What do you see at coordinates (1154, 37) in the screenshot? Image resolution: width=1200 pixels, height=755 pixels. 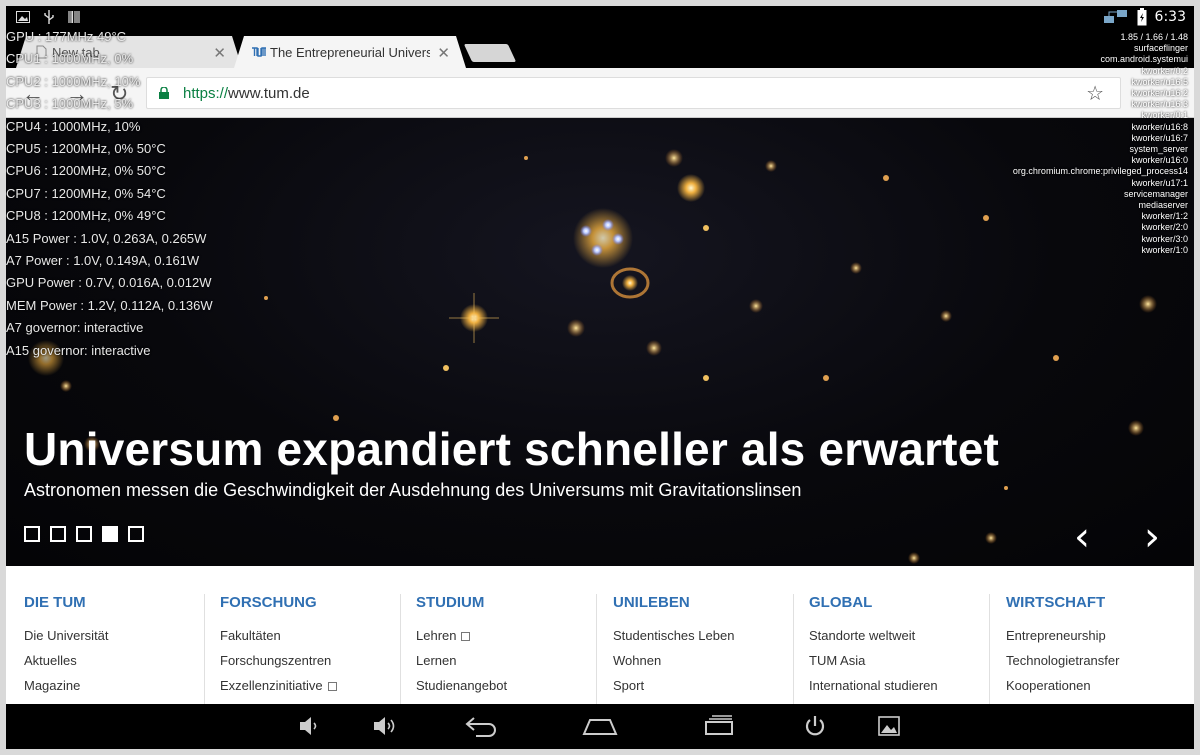 I see `process-line: 1.85 / 1.66 / 1.48` at bounding box center [1154, 37].